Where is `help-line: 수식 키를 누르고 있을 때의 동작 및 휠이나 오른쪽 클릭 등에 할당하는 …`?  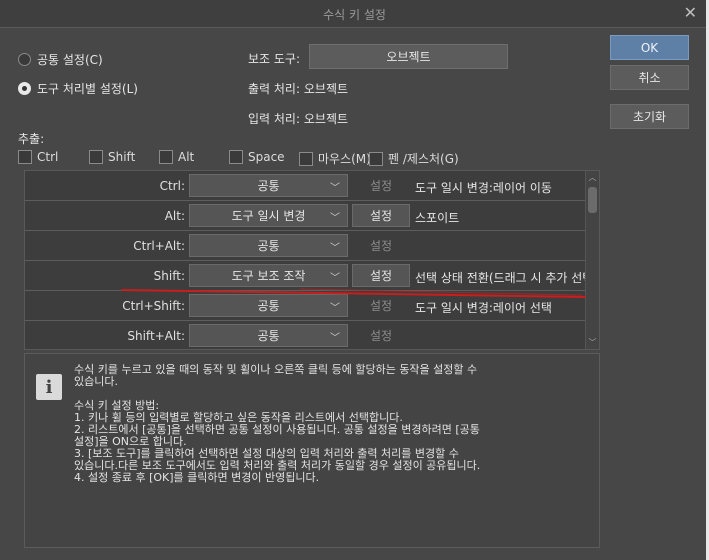
help-line: 수식 키를 누르고 있을 때의 동작 및 휠이나 오른쪽 클릭 등에 할당하는 … is located at coordinates (276, 369).